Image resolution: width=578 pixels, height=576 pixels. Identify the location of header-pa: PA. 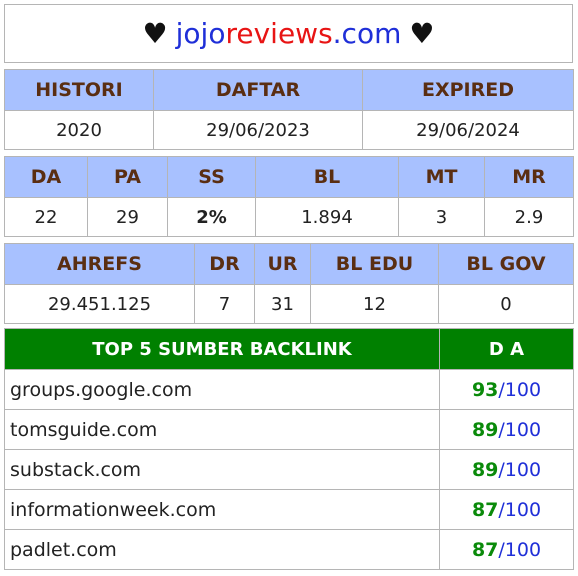
(127, 177).